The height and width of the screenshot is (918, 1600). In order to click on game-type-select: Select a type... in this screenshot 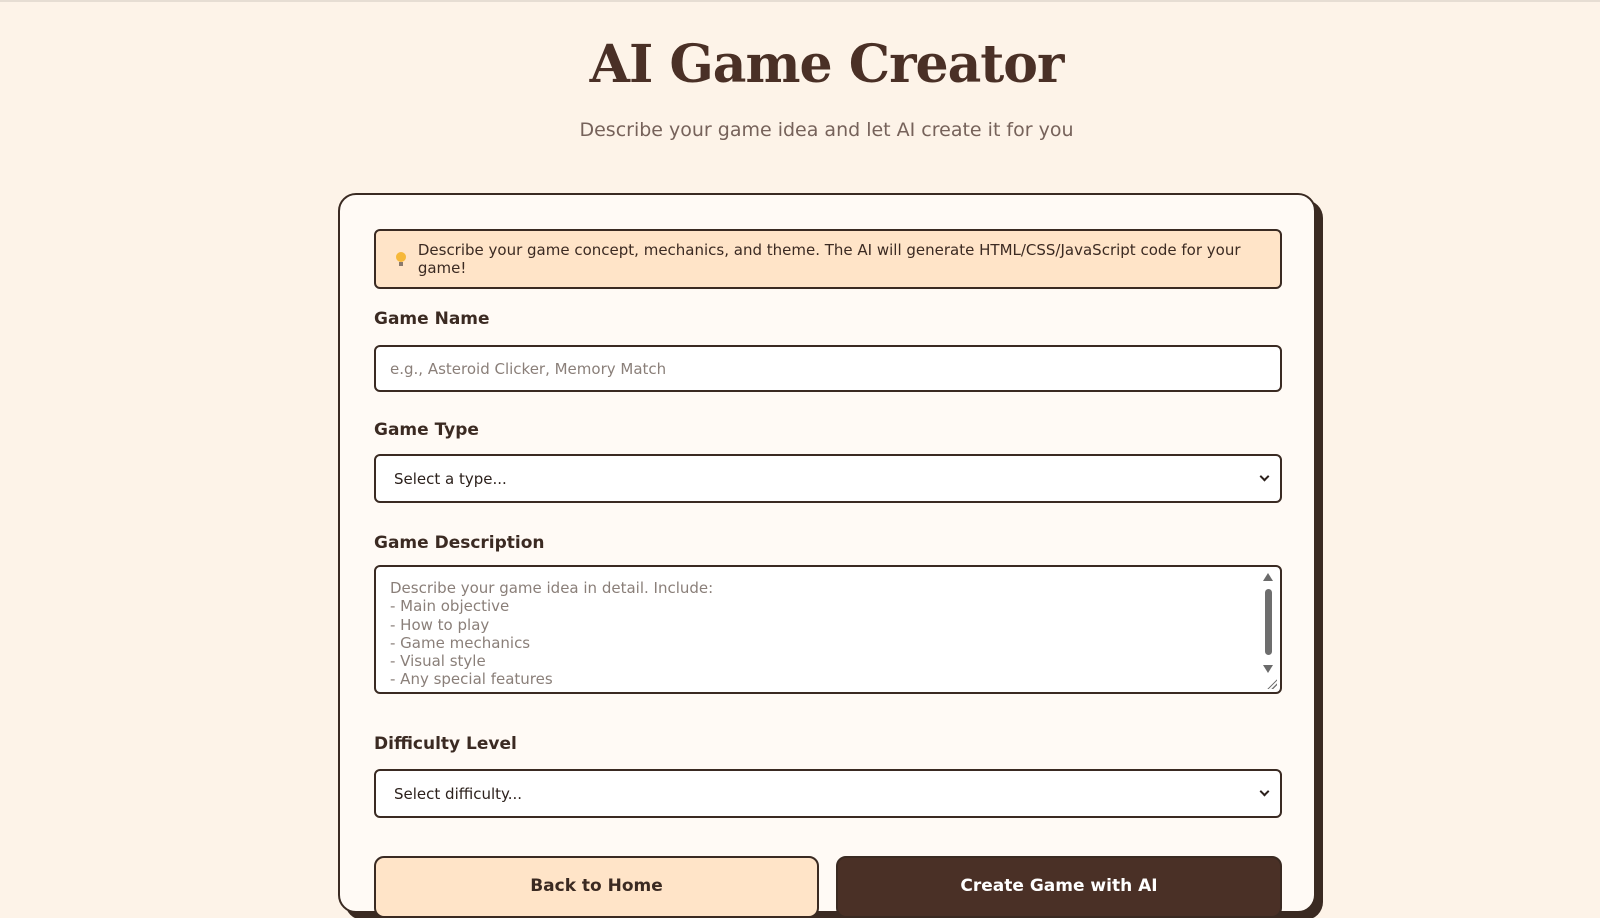, I will do `click(828, 478)`.